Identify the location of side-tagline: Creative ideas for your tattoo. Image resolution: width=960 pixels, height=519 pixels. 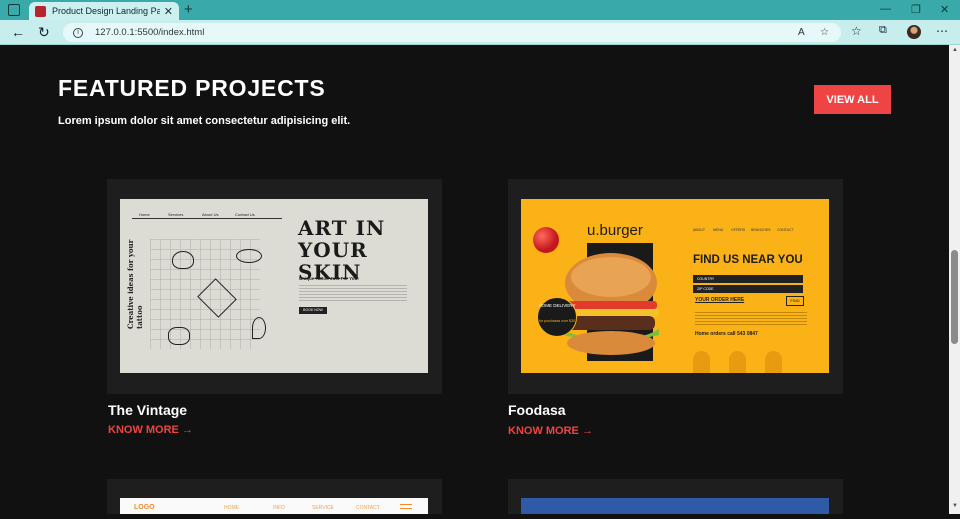
(135, 284).